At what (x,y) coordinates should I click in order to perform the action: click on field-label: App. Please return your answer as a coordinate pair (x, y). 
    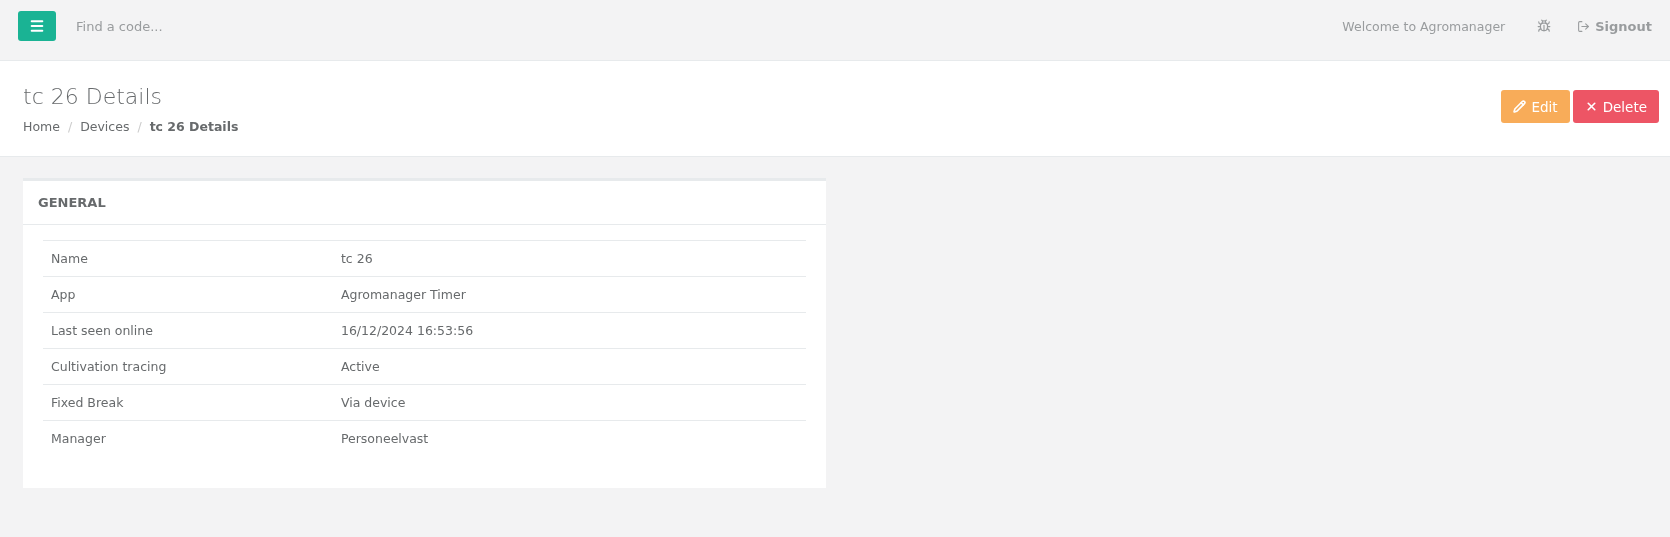
    Looking at the image, I should click on (188, 294).